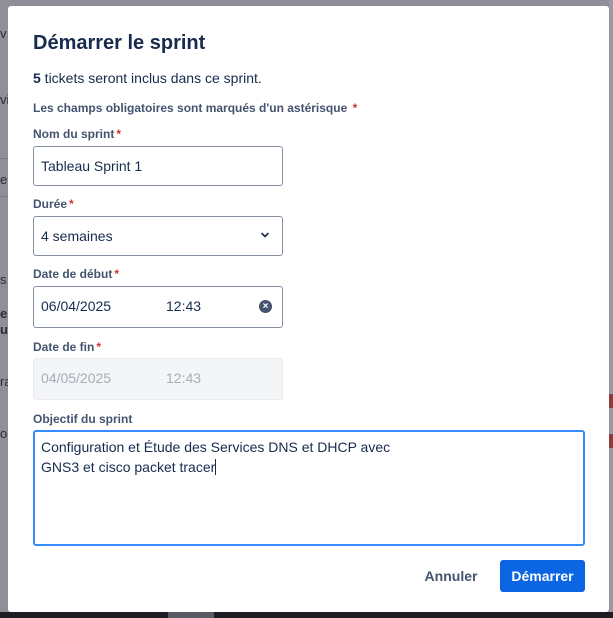  What do you see at coordinates (74, 134) in the screenshot?
I see `sprint-name-label-text: Nom du sprint` at bounding box center [74, 134].